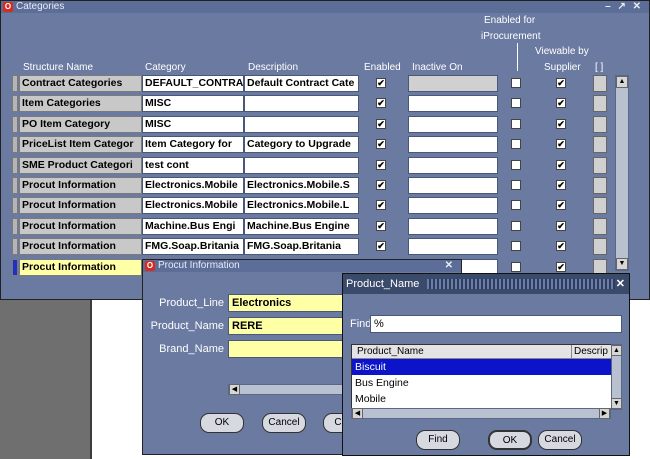  What do you see at coordinates (193, 165) in the screenshot?
I see `category-cell: test cont` at bounding box center [193, 165].